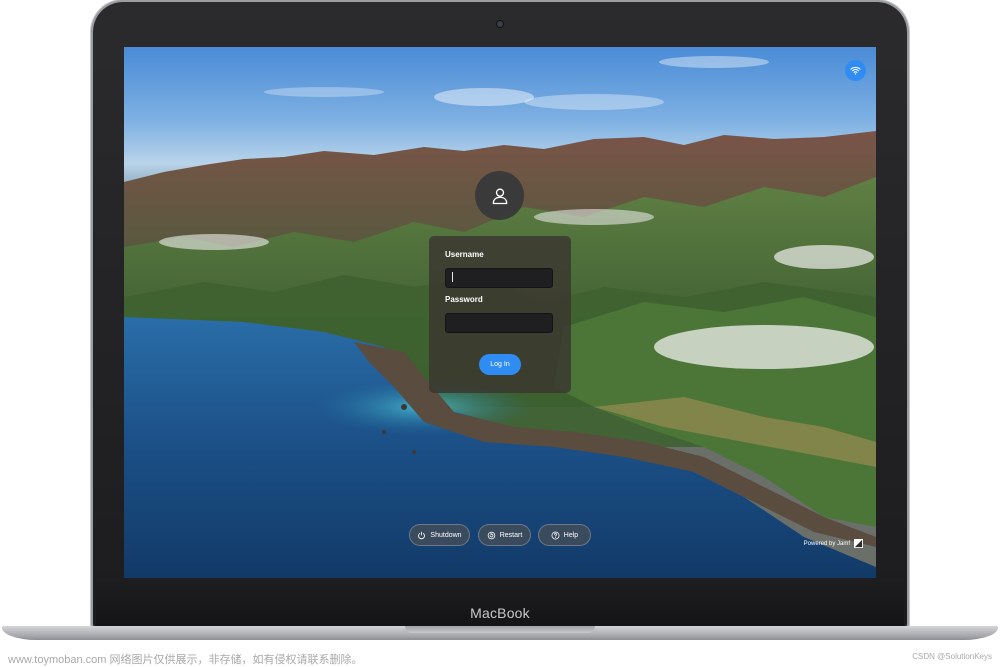  I want to click on jamf-logo-icon, so click(858, 543).